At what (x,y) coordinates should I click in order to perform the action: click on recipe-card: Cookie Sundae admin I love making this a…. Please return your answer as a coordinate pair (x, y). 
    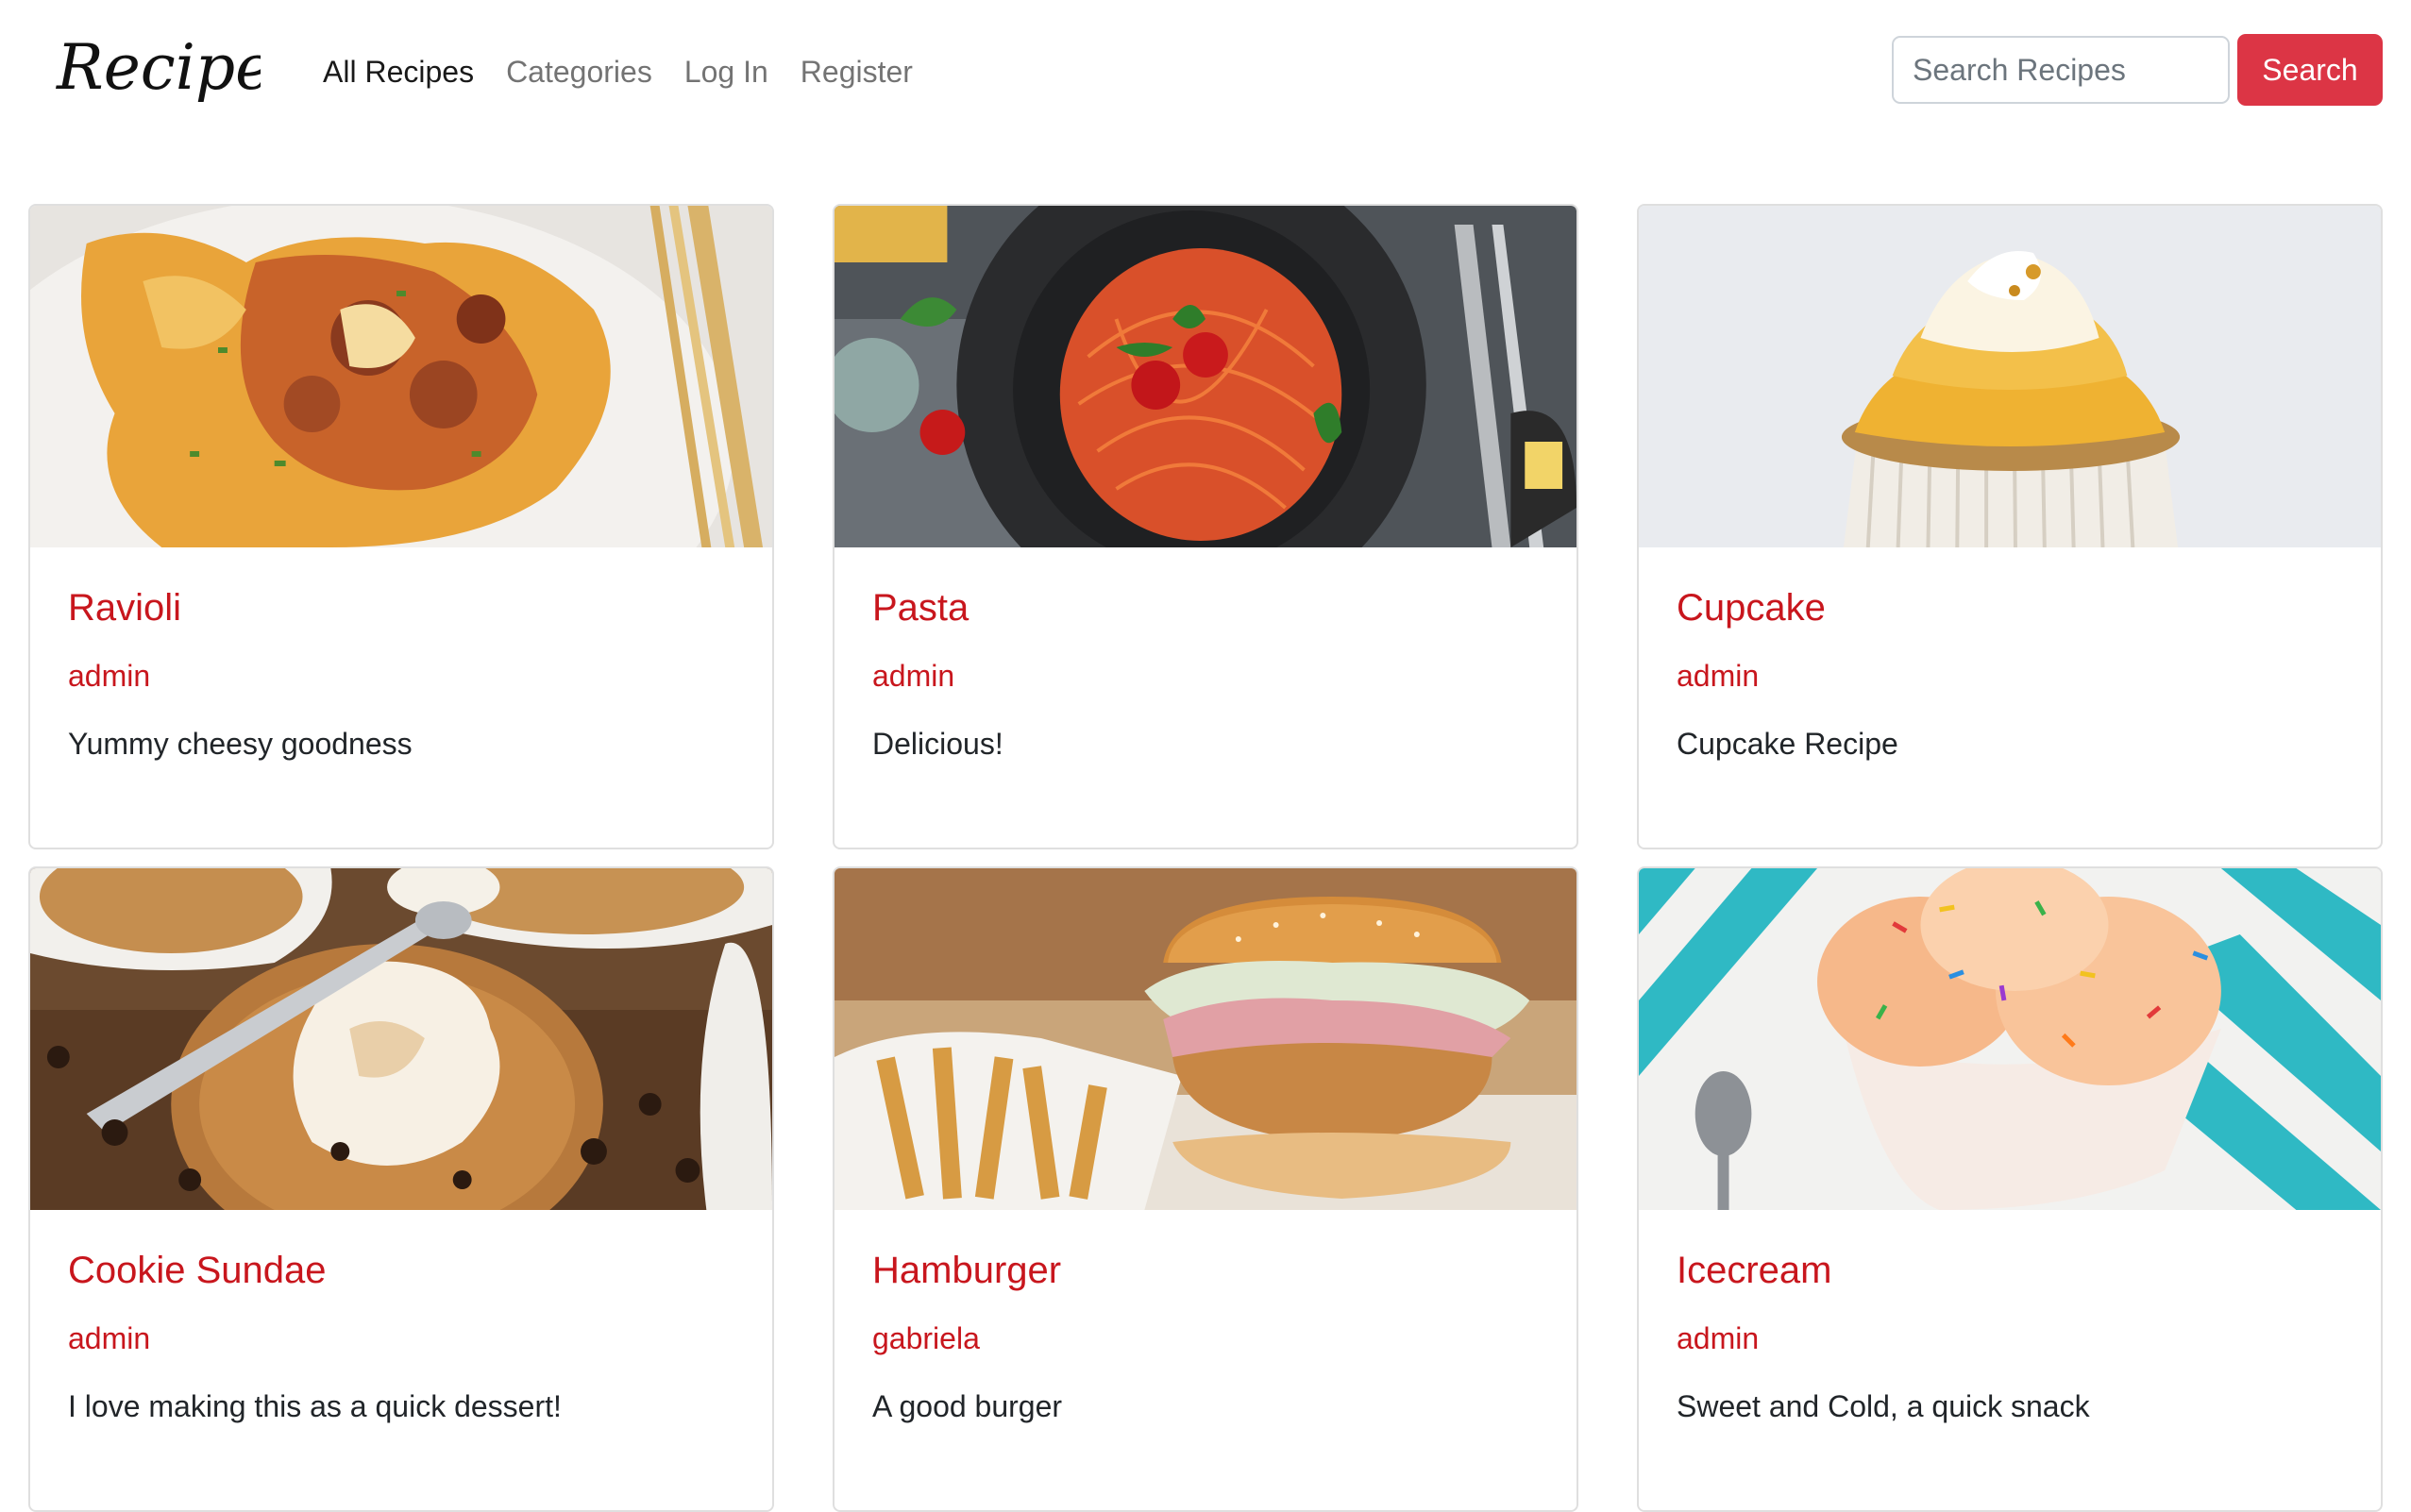
    Looking at the image, I should click on (401, 1189).